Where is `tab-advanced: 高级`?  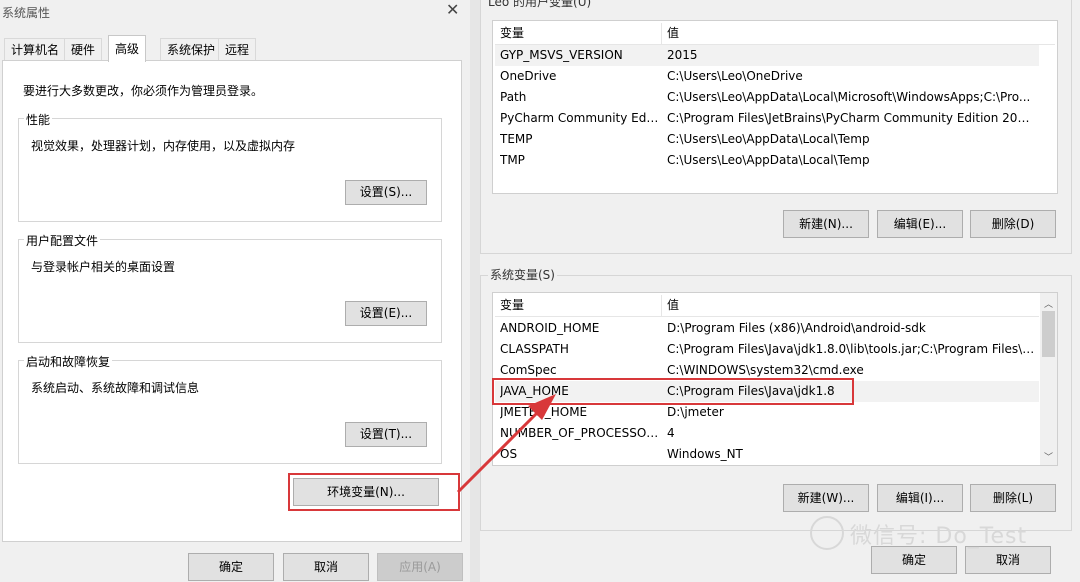
tab-advanced: 高级 is located at coordinates (127, 48).